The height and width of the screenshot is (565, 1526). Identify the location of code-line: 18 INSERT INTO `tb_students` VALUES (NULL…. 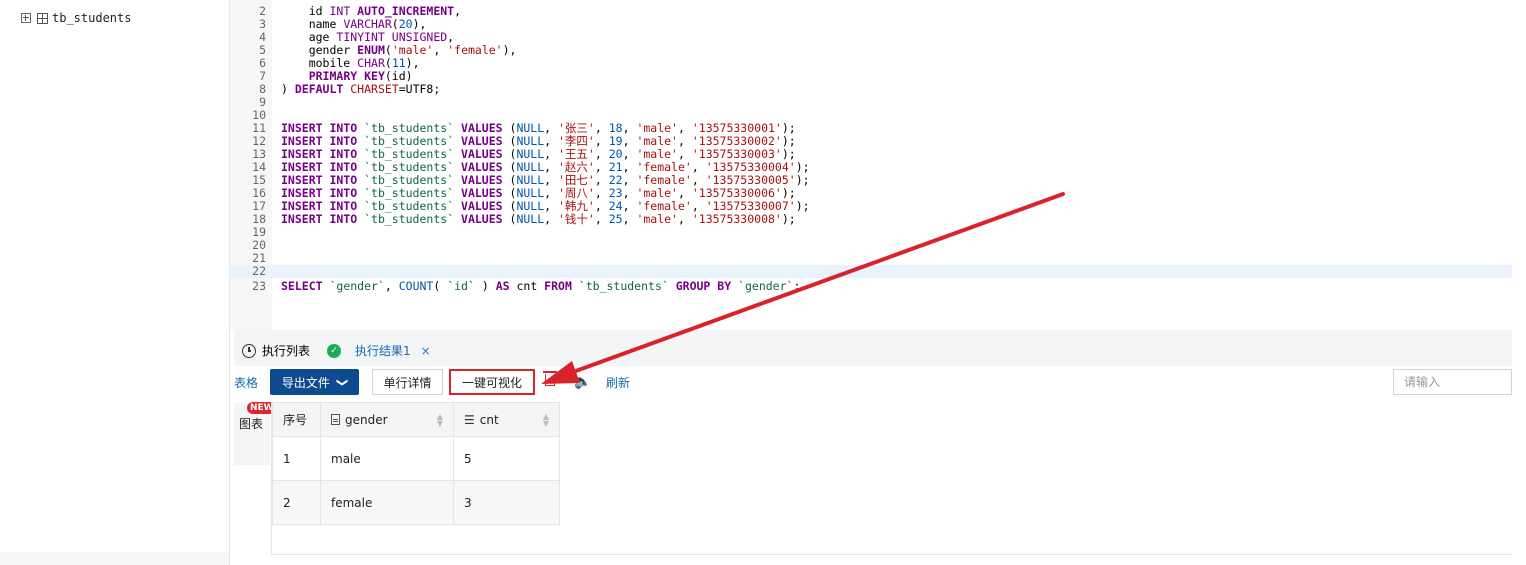
(871, 219).